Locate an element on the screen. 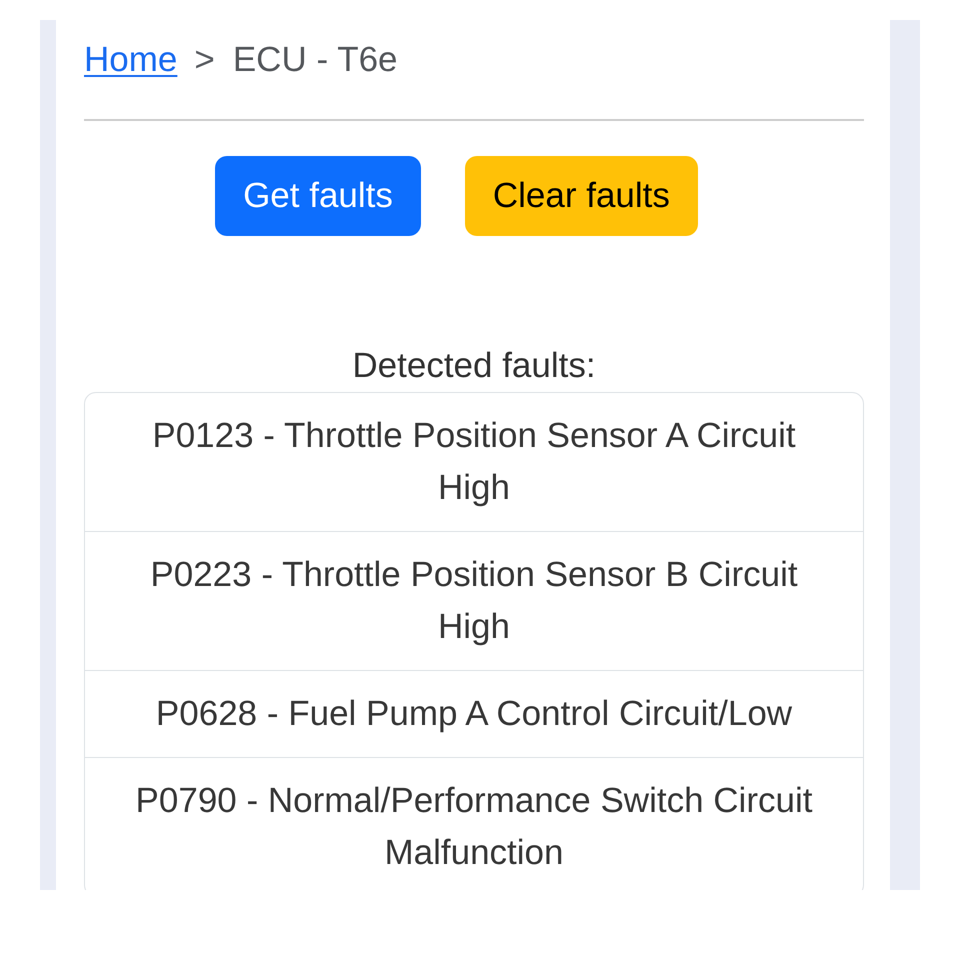 The width and height of the screenshot is (960, 960). action-button: Clear faults is located at coordinates (581, 196).